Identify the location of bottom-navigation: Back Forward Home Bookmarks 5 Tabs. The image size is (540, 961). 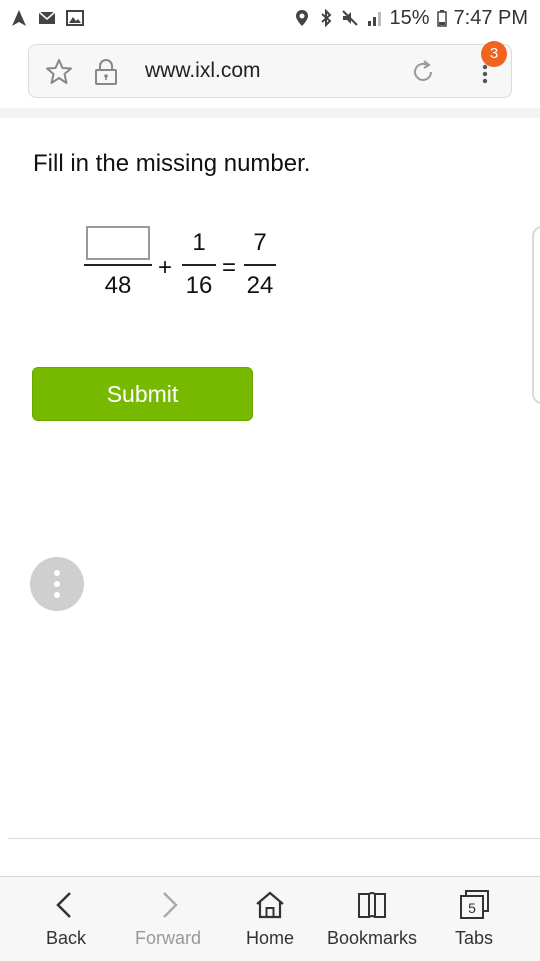
(270, 918).